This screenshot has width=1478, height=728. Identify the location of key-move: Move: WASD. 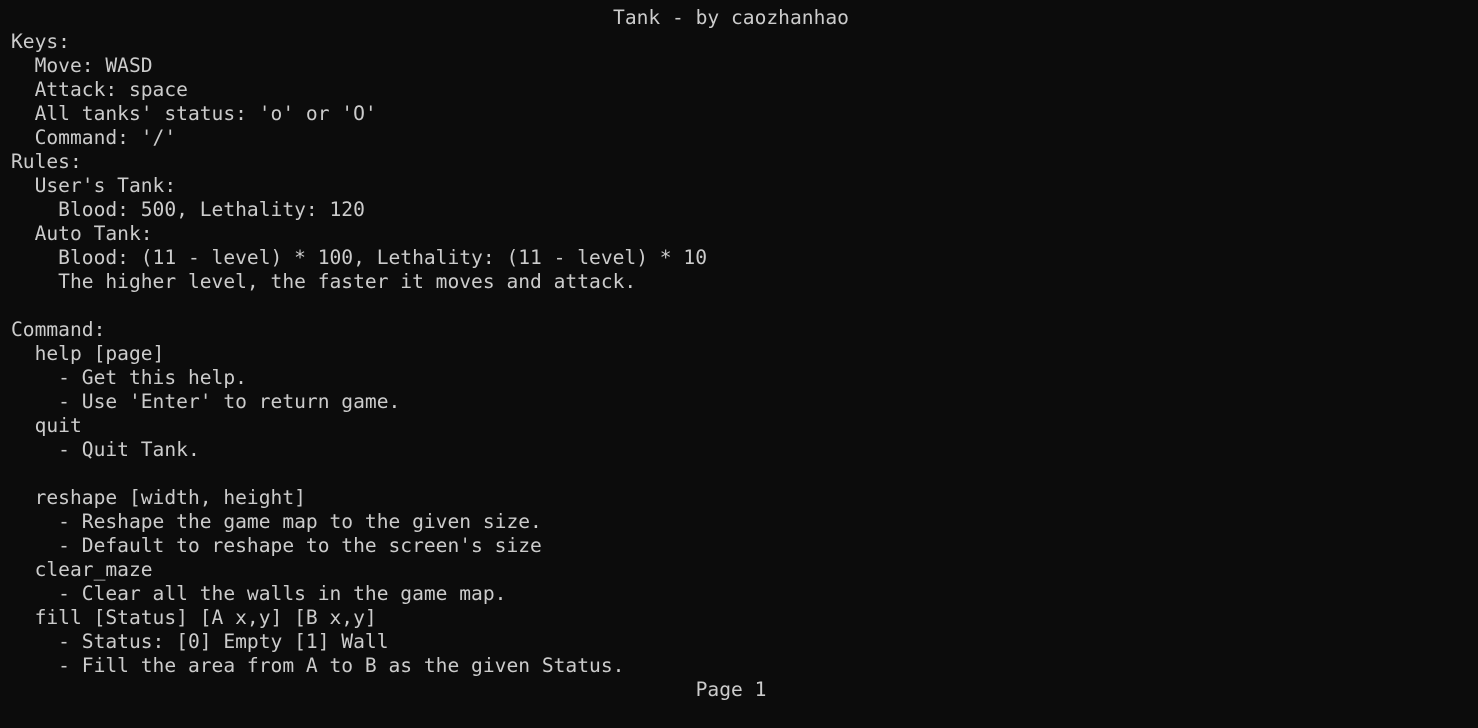
(82, 65).